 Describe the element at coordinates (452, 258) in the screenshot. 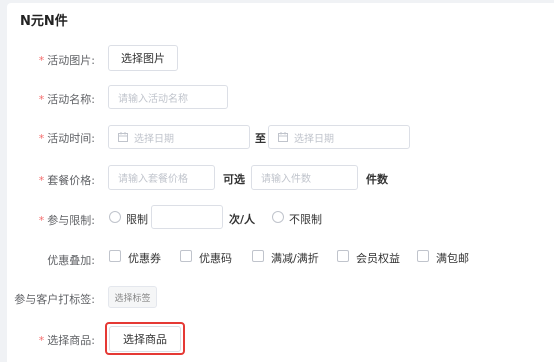

I see `free-shipping-label: 满包邮` at that location.